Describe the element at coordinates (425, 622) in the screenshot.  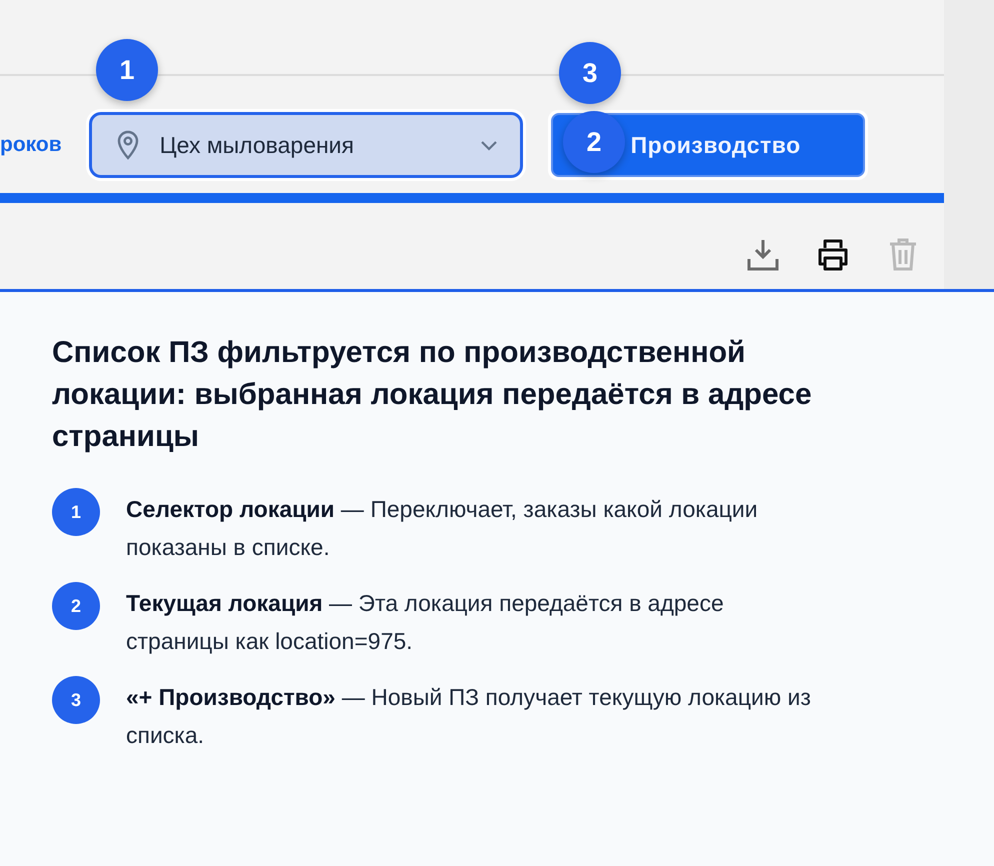
I see `step-description: Текущая локация — Эта локация передаётся в адресе страницы как location=975.` at that location.